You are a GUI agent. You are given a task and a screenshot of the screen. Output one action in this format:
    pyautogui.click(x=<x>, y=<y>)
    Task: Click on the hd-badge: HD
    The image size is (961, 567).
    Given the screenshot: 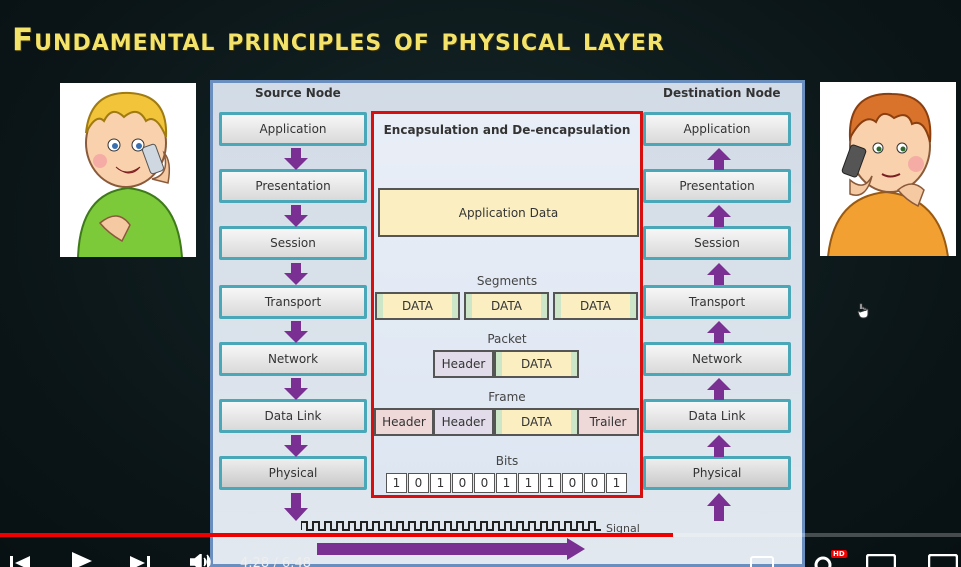 What is the action you would take?
    pyautogui.click(x=839, y=554)
    